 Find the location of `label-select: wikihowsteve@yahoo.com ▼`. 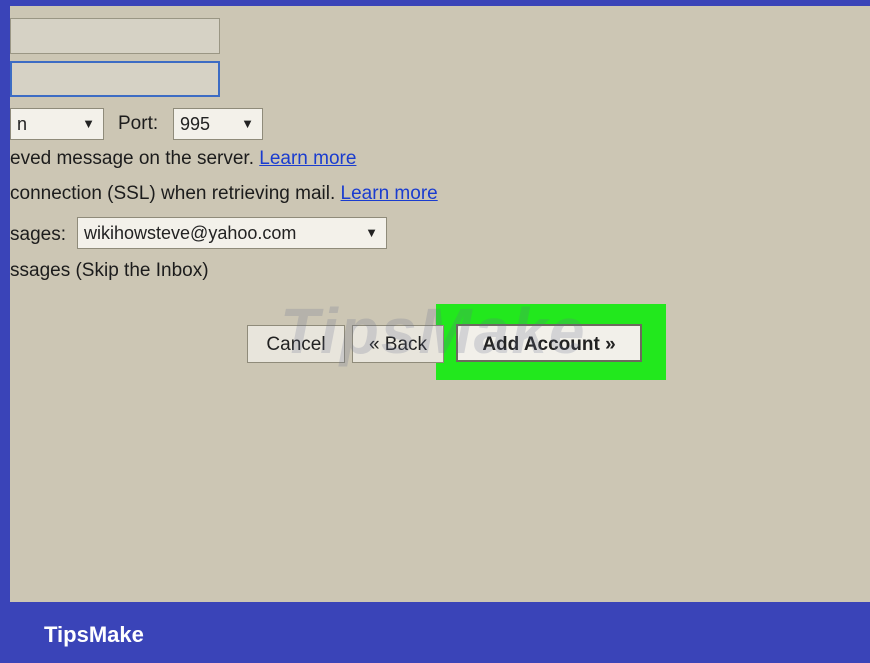

label-select: wikihowsteve@yahoo.com ▼ is located at coordinates (232, 233).